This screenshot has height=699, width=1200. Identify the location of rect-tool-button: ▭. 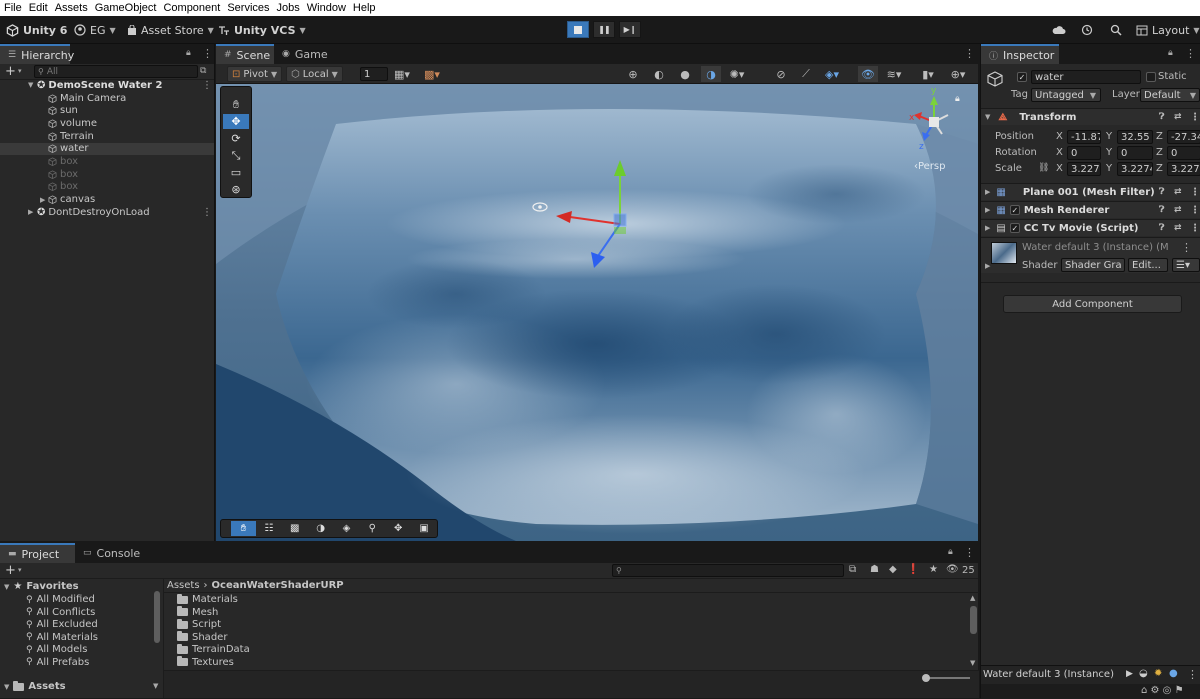
(236, 172).